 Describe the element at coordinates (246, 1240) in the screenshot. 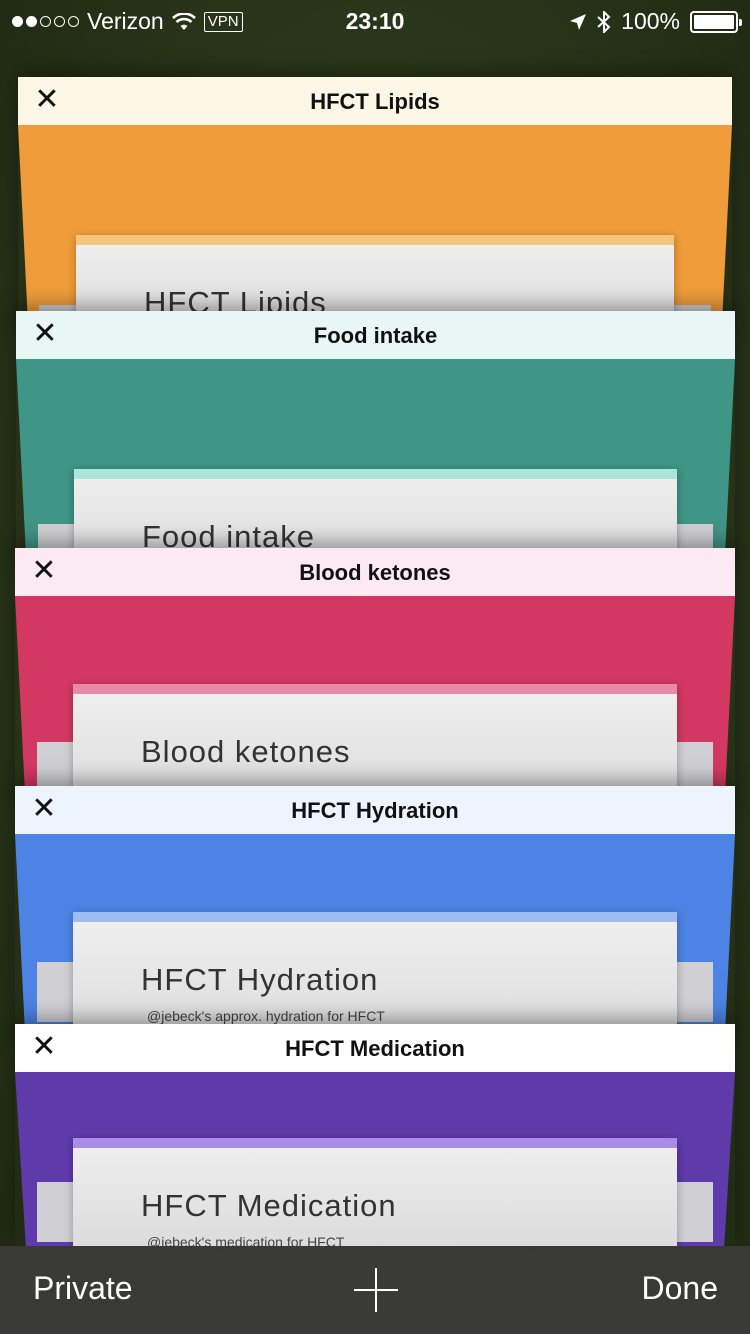

I see `page-subtitle: @jebeck's medication for HFCT` at that location.